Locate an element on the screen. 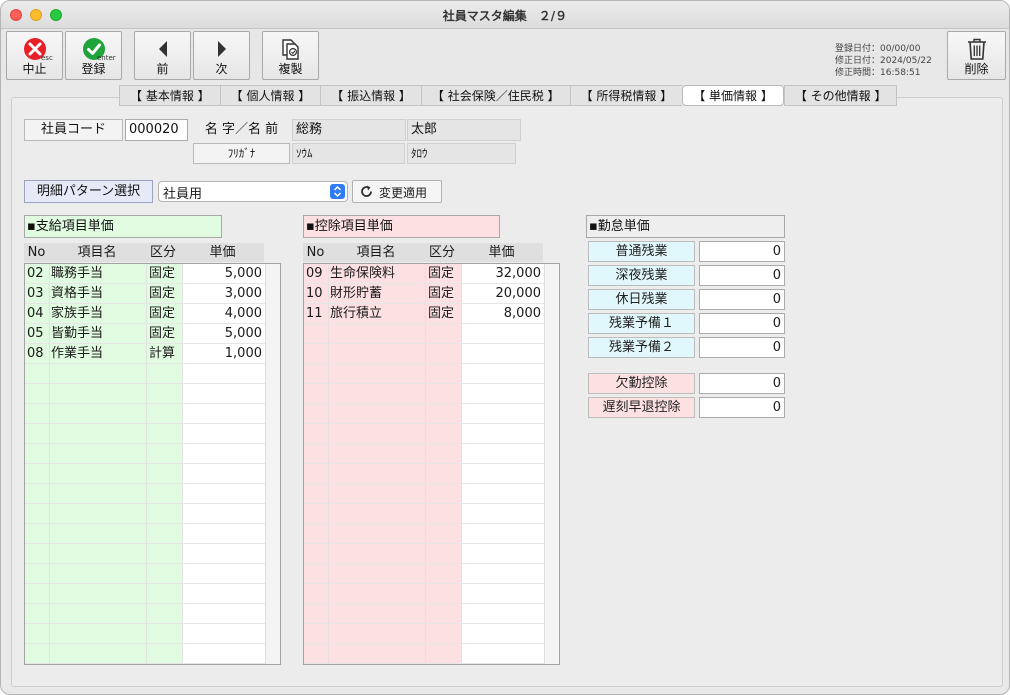 Image resolution: width=1010 pixels, height=695 pixels. payment-scrollbar is located at coordinates (272, 464).